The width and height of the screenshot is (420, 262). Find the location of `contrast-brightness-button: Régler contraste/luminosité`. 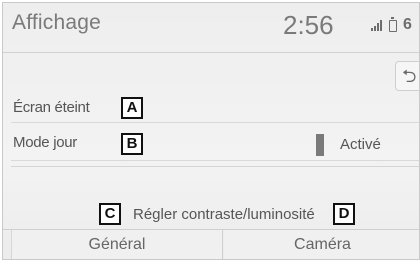

contrast-brightness-button: Régler contraste/luminosité is located at coordinates (224, 214).